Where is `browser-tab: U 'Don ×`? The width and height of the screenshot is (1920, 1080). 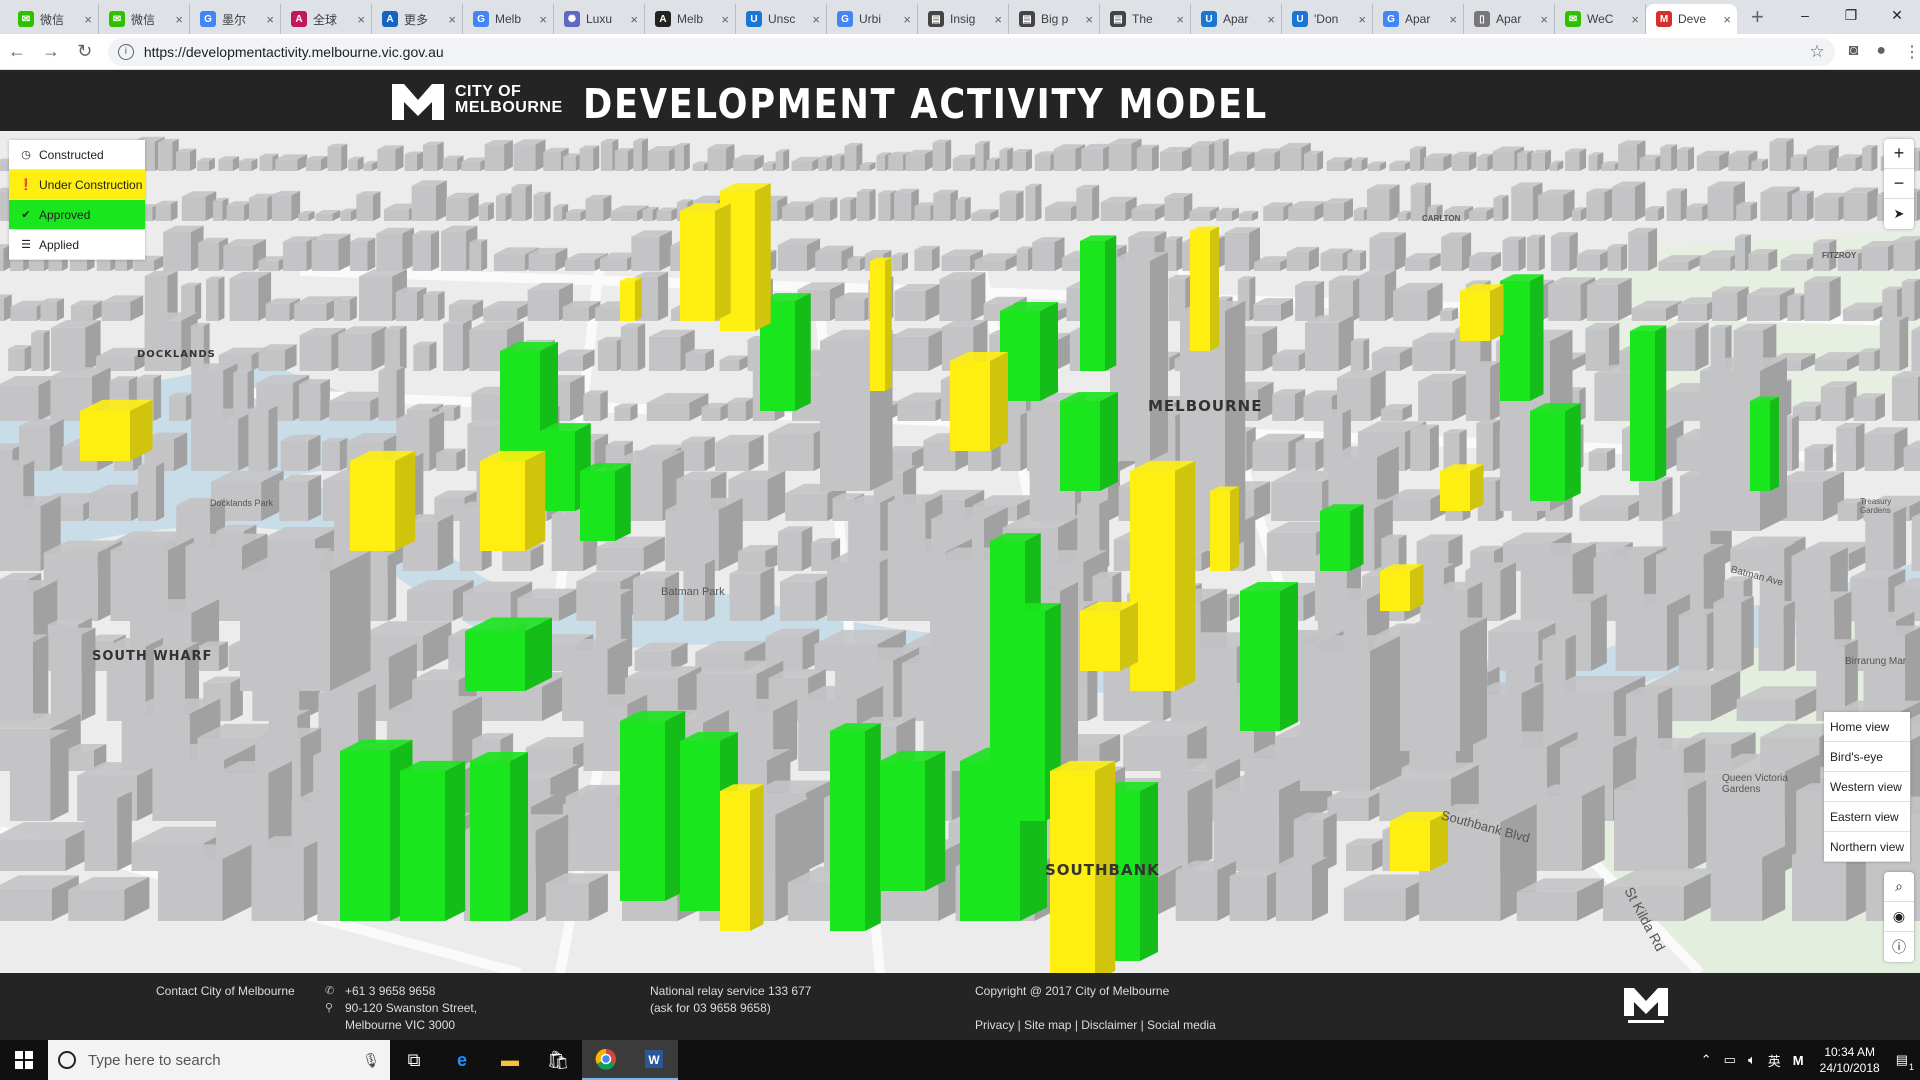
browser-tab: U 'Don × is located at coordinates (1327, 19).